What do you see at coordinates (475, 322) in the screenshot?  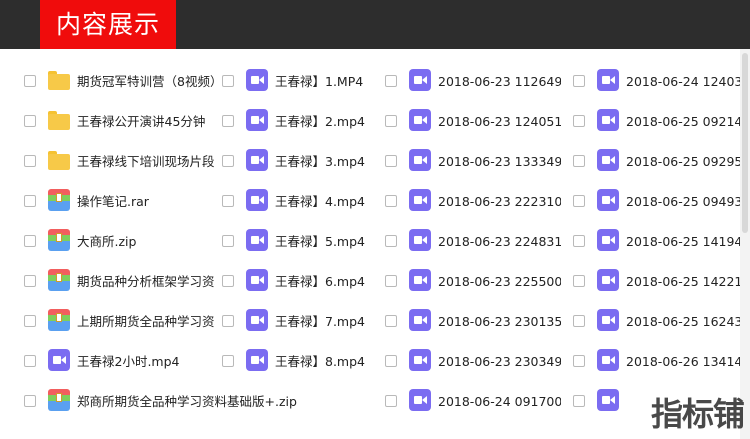 I see `file-item: 2018-06-23 230135.mp4` at bounding box center [475, 322].